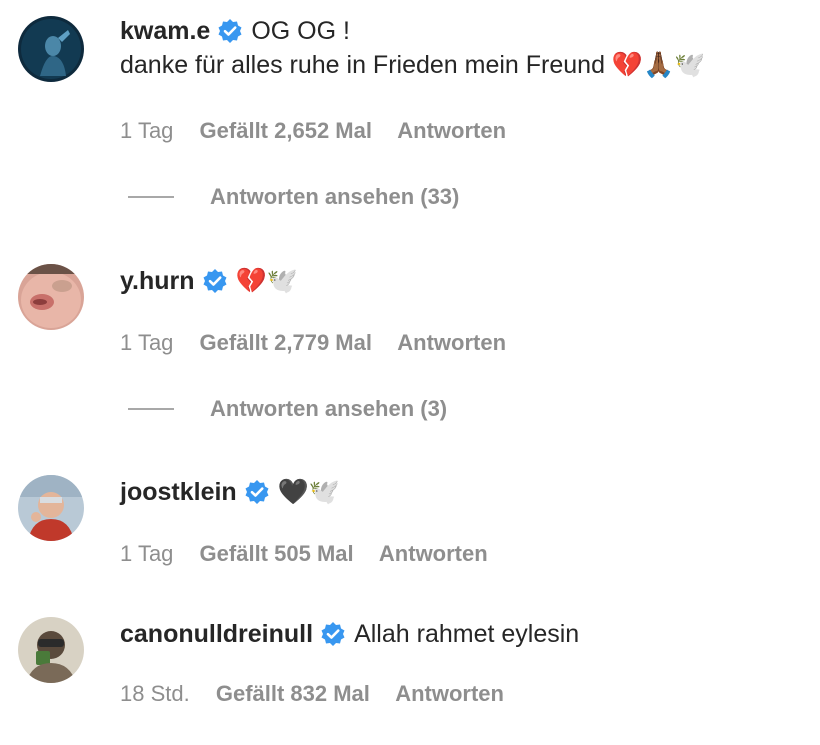 The width and height of the screenshot is (820, 745). Describe the element at coordinates (293, 693) in the screenshot. I see `like-count: Gefällt 832 Mal` at that location.